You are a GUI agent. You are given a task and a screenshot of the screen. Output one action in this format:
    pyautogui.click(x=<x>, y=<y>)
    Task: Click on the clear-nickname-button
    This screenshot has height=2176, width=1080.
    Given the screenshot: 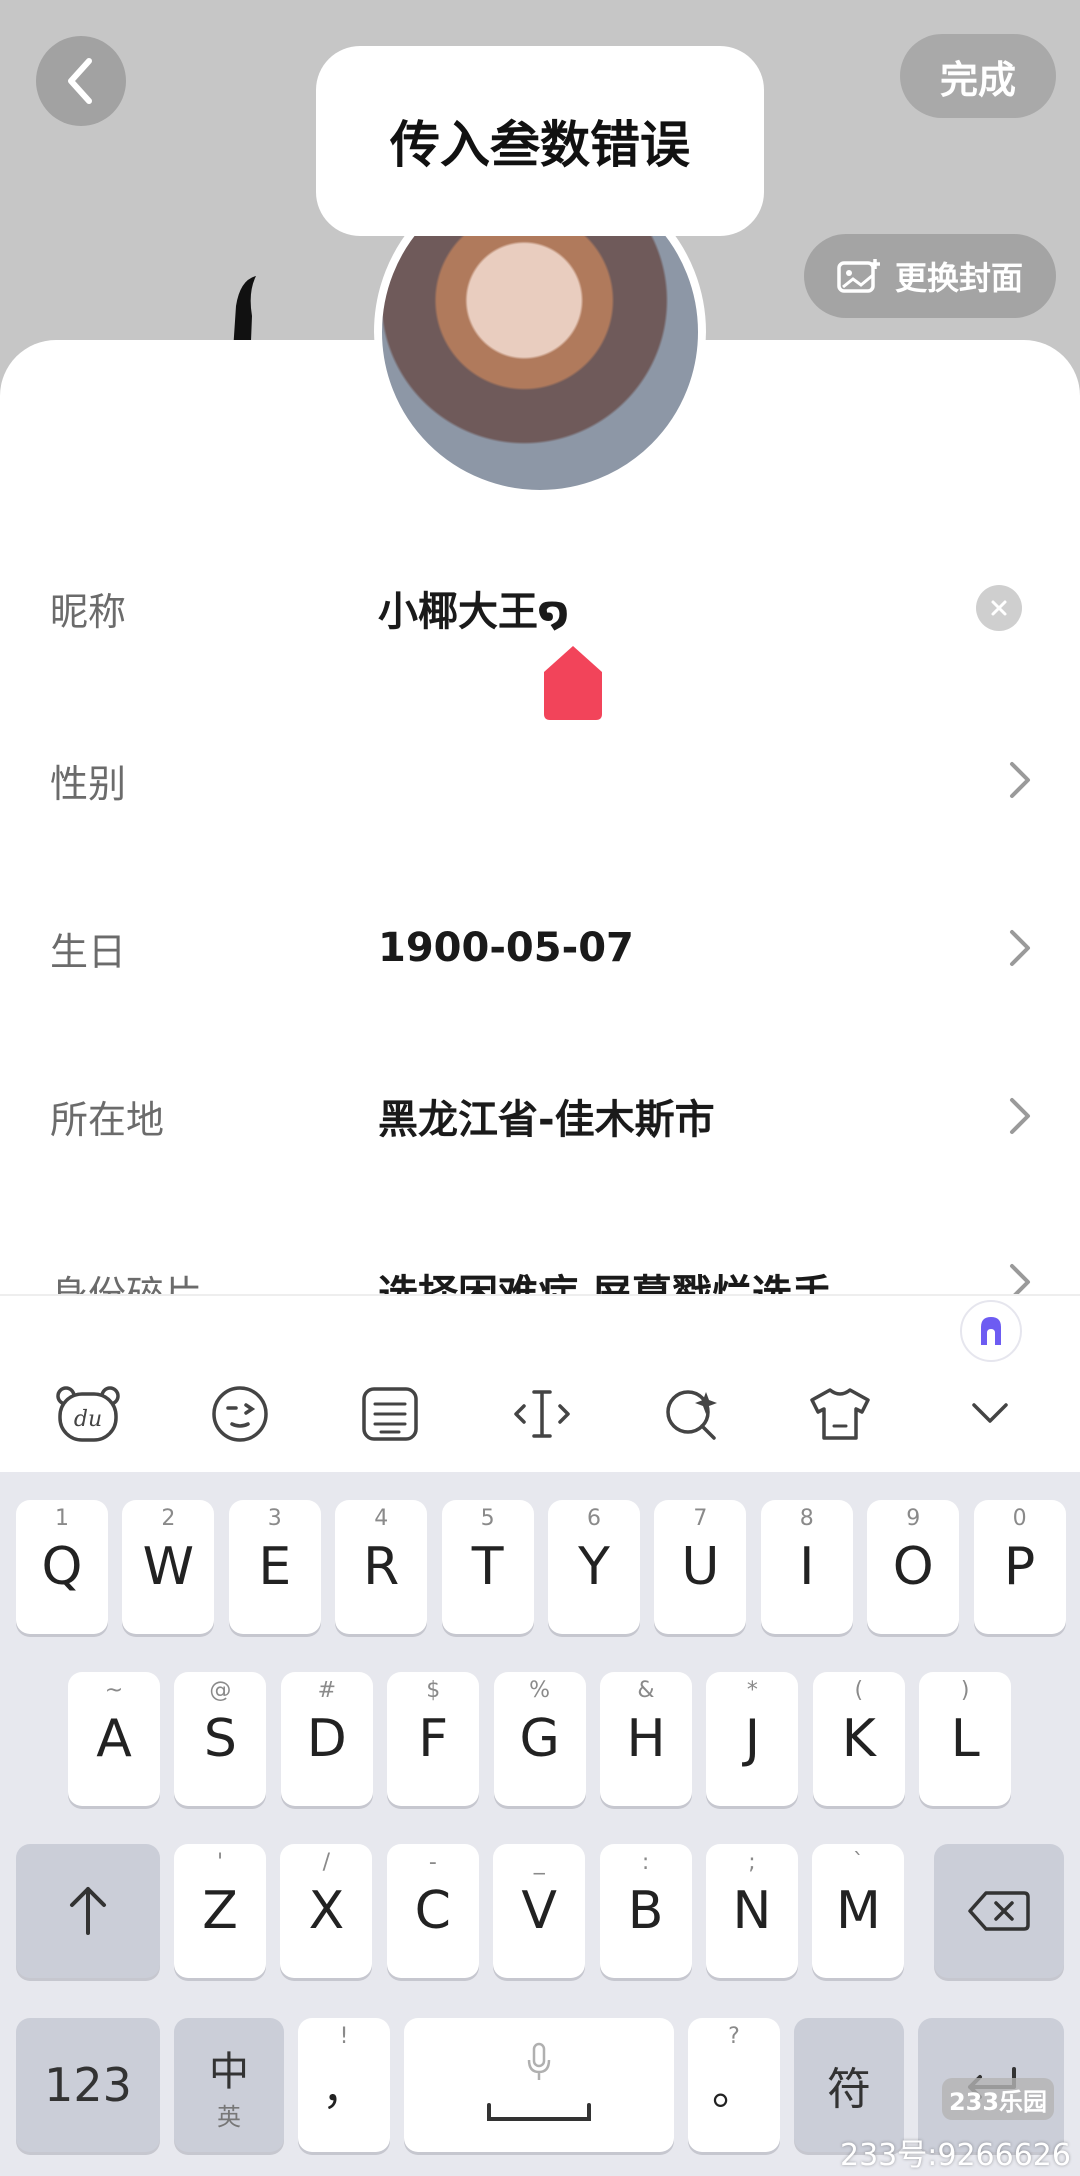 What is the action you would take?
    pyautogui.click(x=999, y=608)
    